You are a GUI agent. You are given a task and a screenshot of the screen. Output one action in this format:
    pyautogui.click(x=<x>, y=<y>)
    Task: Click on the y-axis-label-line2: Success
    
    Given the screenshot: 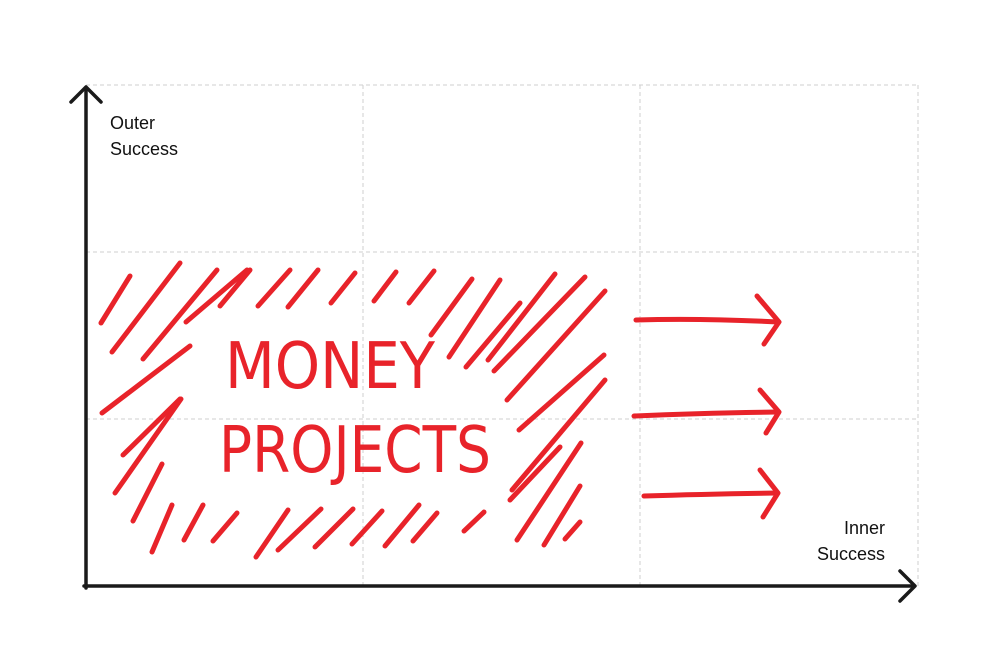 What is the action you would take?
    pyautogui.click(x=144, y=149)
    